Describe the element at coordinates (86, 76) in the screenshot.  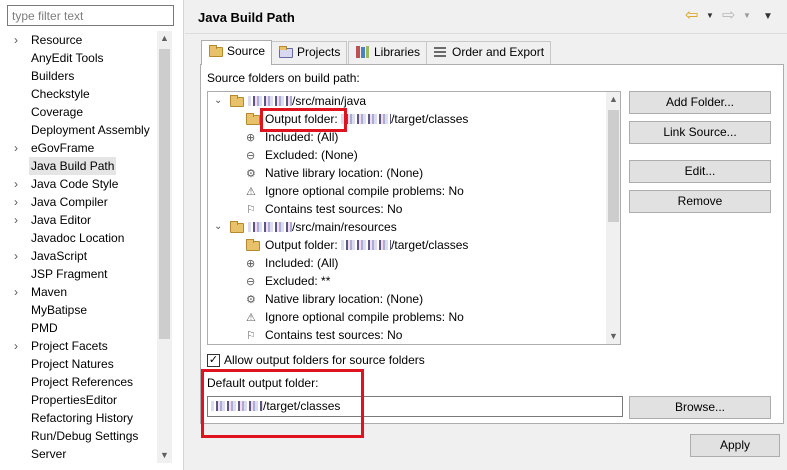
I see `pref-item-builders: Builders` at that location.